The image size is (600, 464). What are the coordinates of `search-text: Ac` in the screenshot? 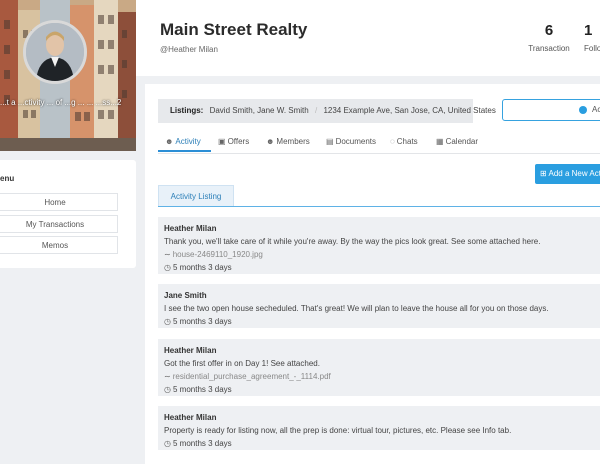 It's located at (596, 109).